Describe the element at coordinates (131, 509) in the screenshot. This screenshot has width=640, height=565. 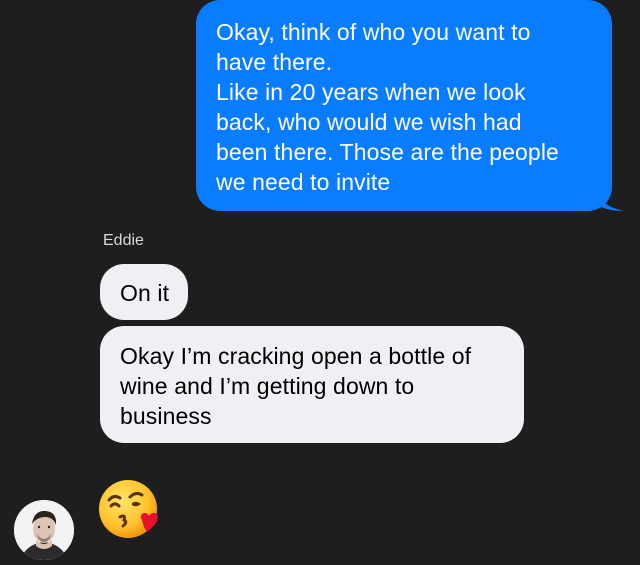
I see `face-blowing-a-kiss-icon` at that location.